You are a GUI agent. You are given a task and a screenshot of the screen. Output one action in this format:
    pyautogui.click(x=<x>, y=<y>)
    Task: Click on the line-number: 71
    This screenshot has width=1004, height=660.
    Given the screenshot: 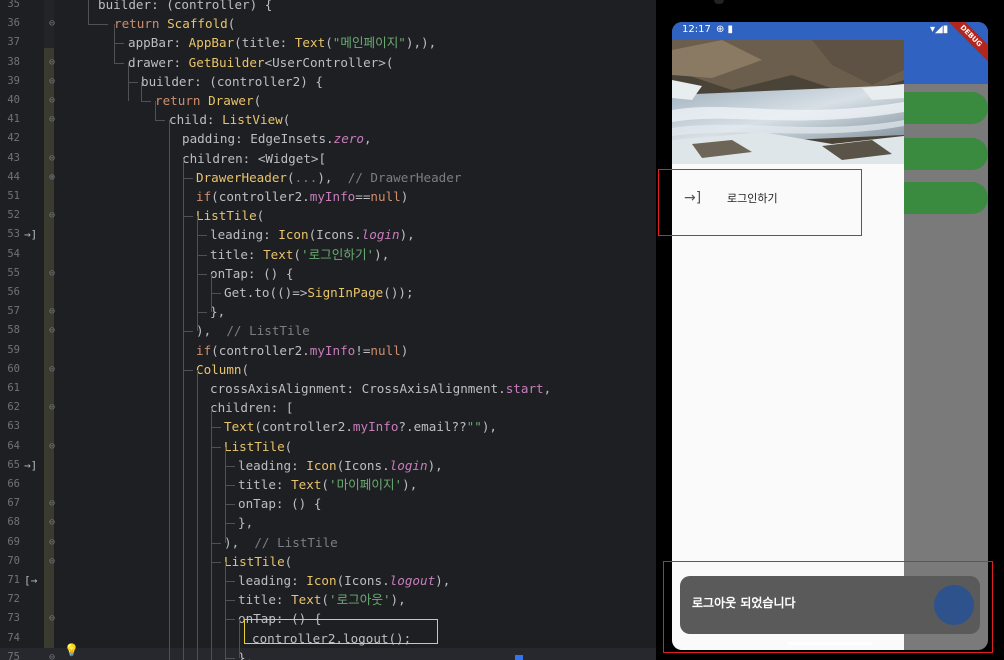 What is the action you would take?
    pyautogui.click(x=13, y=580)
    